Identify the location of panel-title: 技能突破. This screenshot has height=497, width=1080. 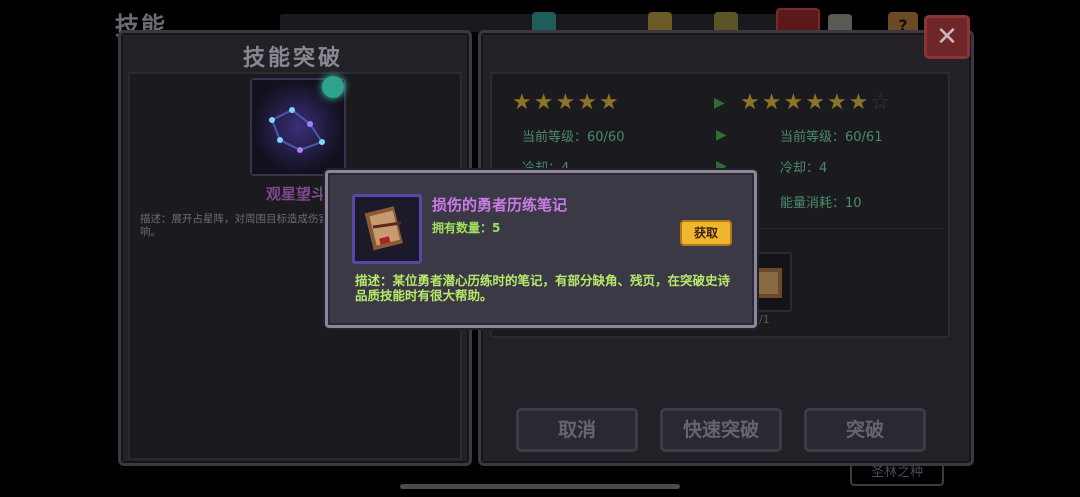
(292, 58).